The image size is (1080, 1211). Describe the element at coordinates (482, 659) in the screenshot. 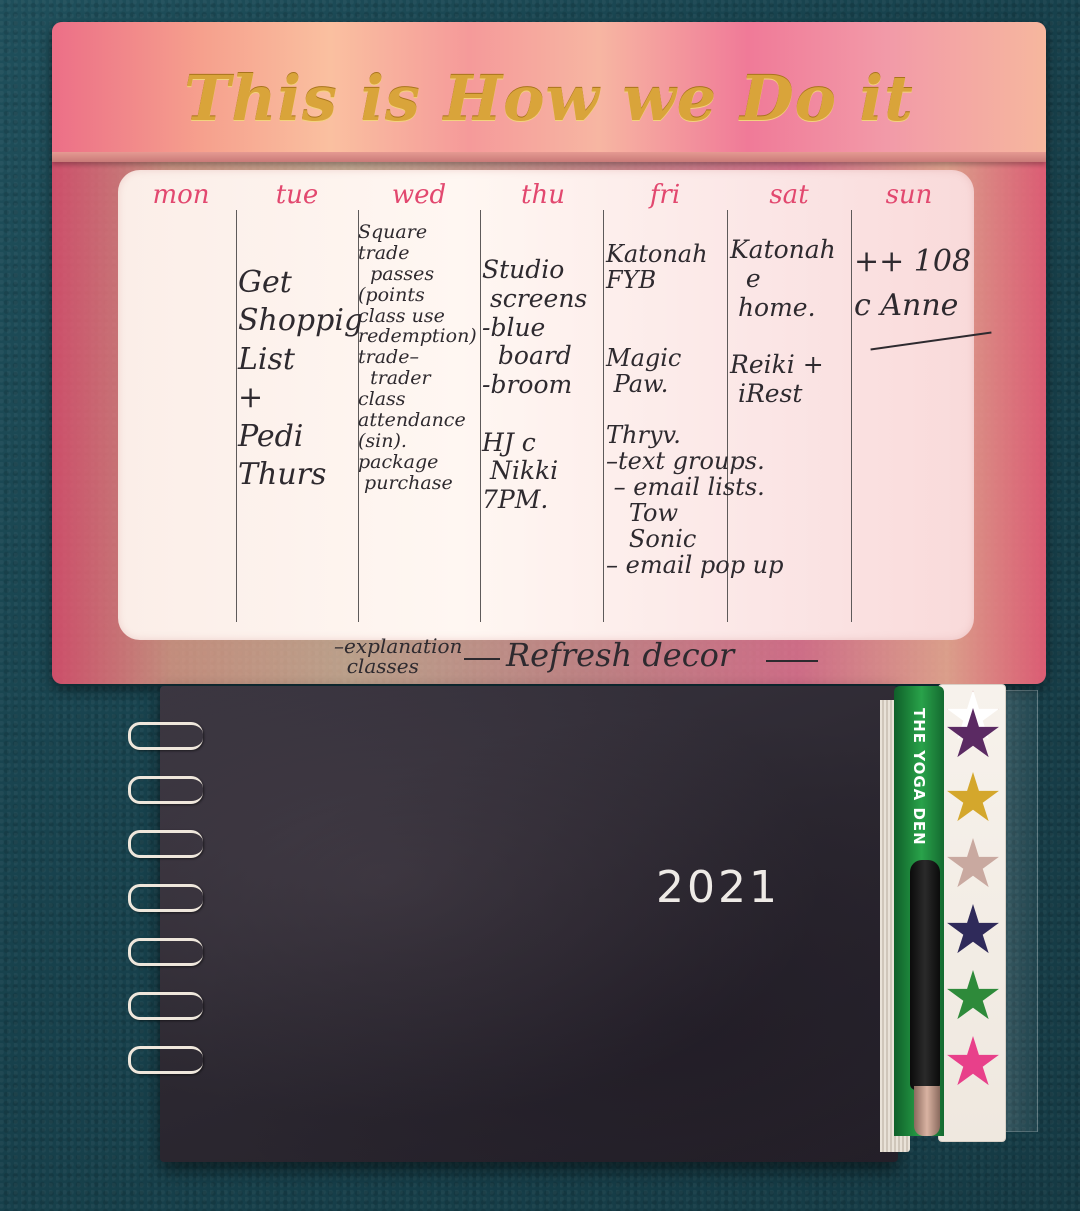

I see `left-arrow-line` at that location.